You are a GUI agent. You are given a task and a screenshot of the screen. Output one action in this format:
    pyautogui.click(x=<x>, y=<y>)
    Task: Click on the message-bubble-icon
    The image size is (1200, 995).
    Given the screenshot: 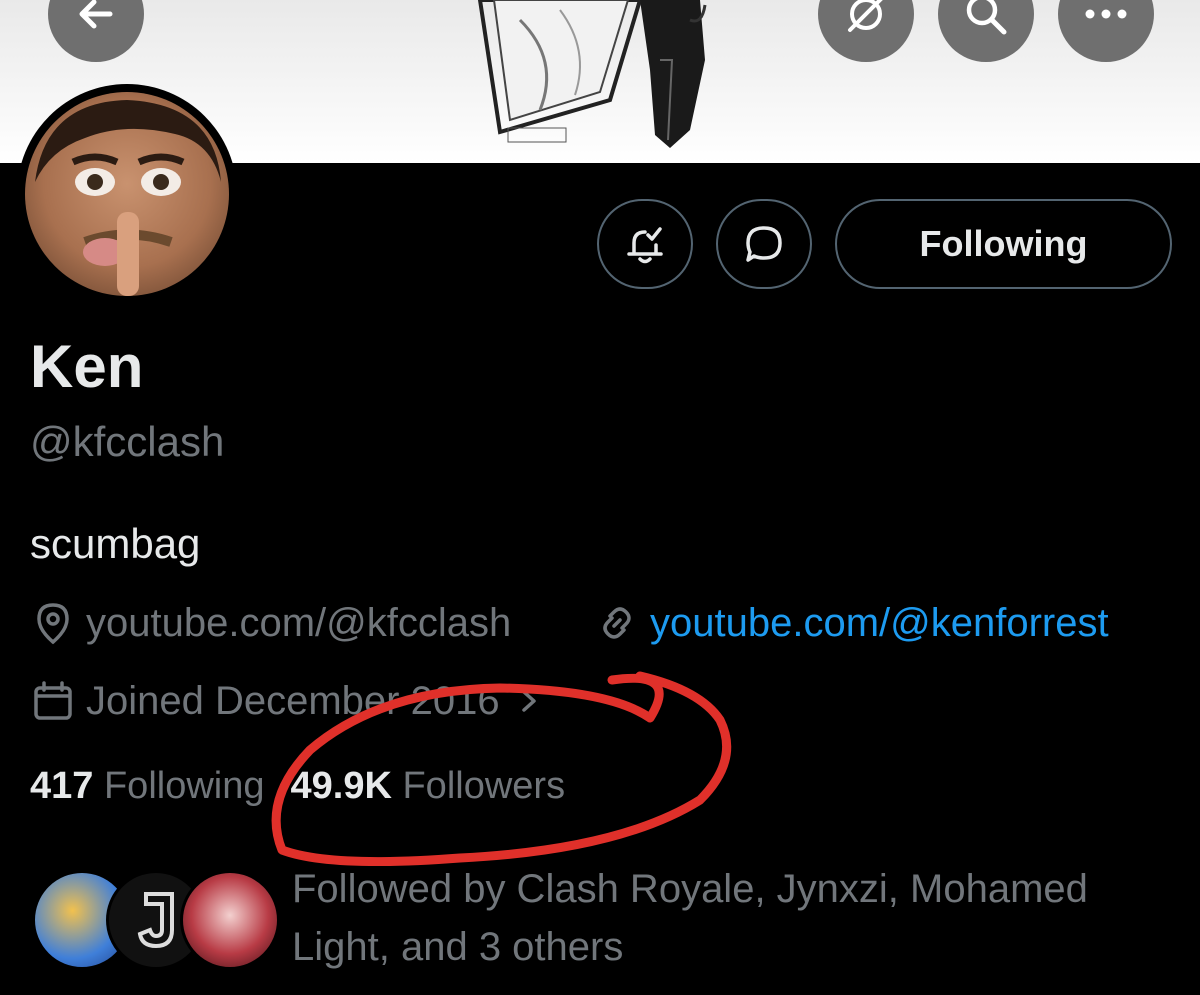 What is the action you would take?
    pyautogui.click(x=764, y=244)
    